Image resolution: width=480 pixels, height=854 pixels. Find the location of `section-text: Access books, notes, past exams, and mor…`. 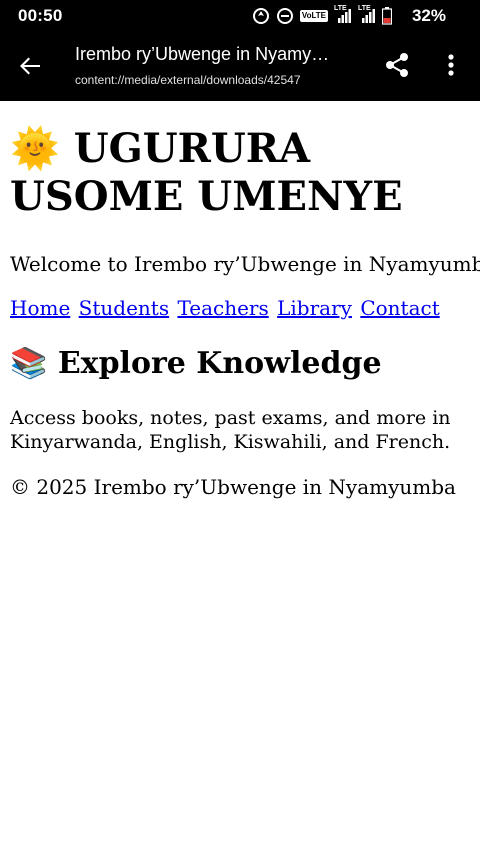

section-text: Access books, notes, past exams, and mor… is located at coordinates (230, 430).